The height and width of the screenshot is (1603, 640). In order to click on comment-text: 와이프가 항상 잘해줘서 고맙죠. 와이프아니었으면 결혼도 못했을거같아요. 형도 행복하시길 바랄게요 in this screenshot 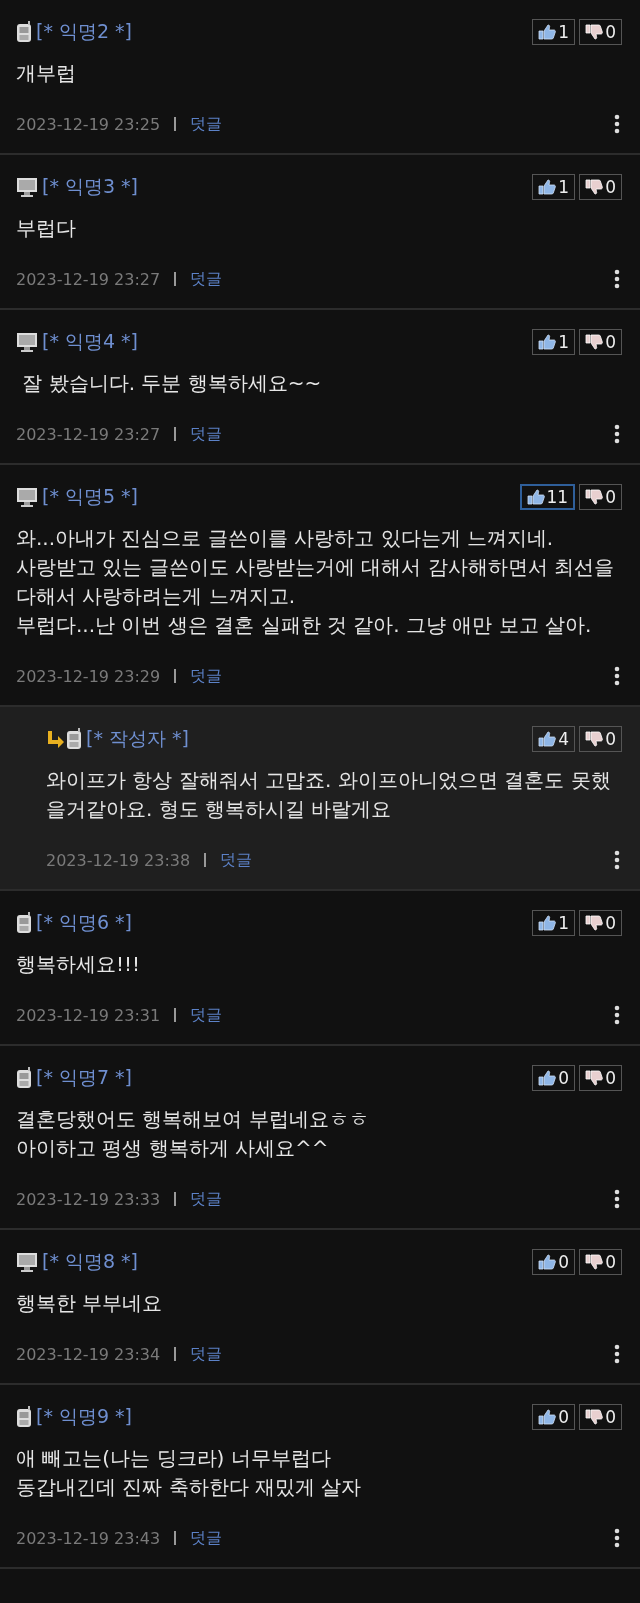, I will do `click(329, 795)`.